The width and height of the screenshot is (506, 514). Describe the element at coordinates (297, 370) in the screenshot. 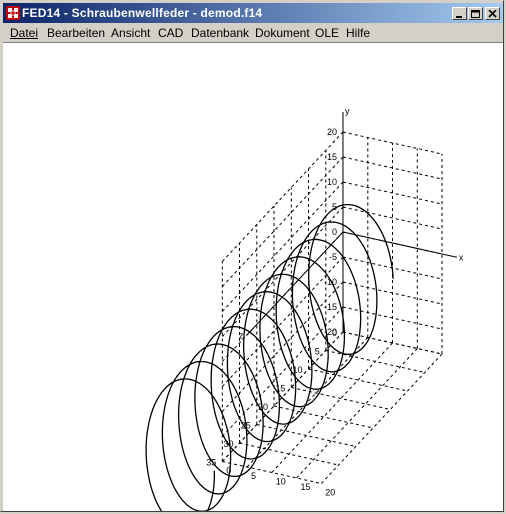

I see `depth-tick-label: 10` at that location.